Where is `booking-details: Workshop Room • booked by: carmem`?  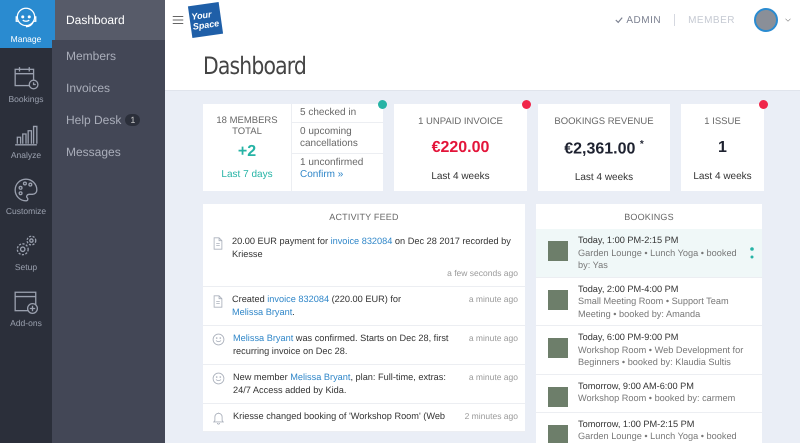
booking-details: Workshop Room • booked by: carmem is located at coordinates (657, 398).